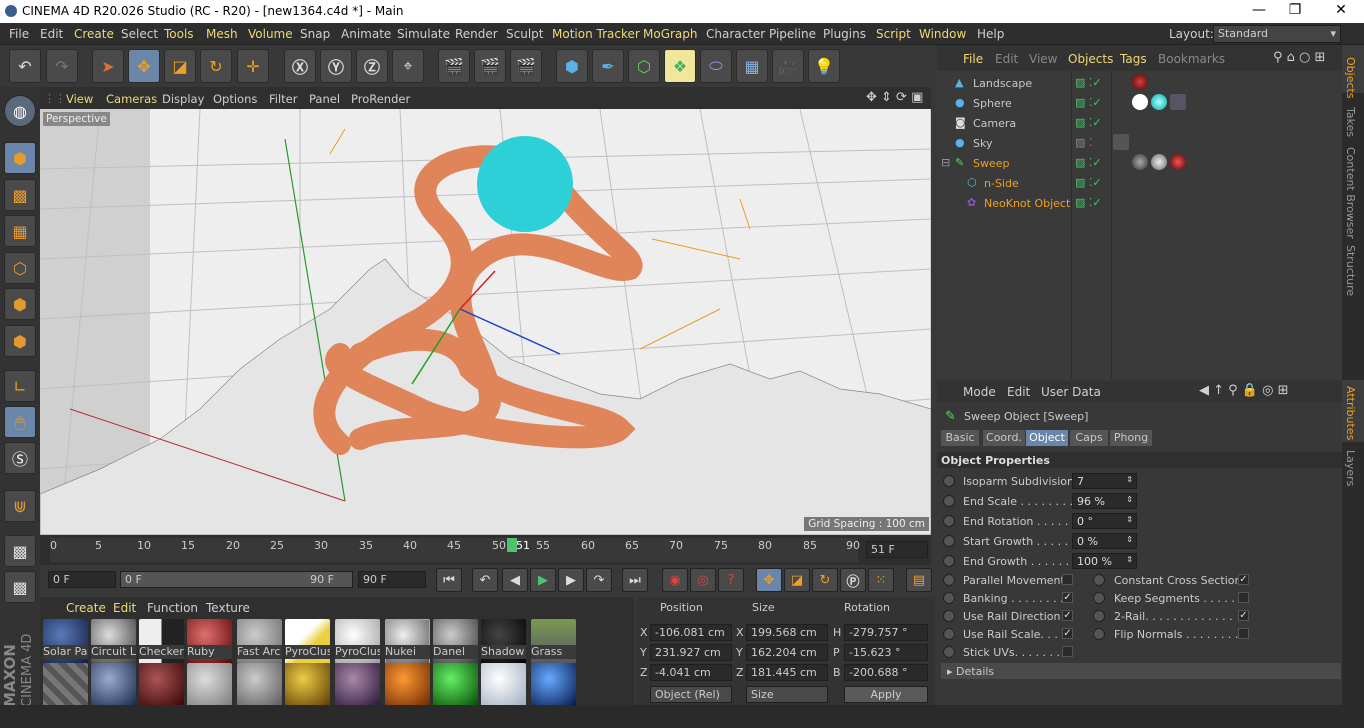  What do you see at coordinates (691, 652) in the screenshot?
I see `position-y-field: 231.927 cm` at bounding box center [691, 652].